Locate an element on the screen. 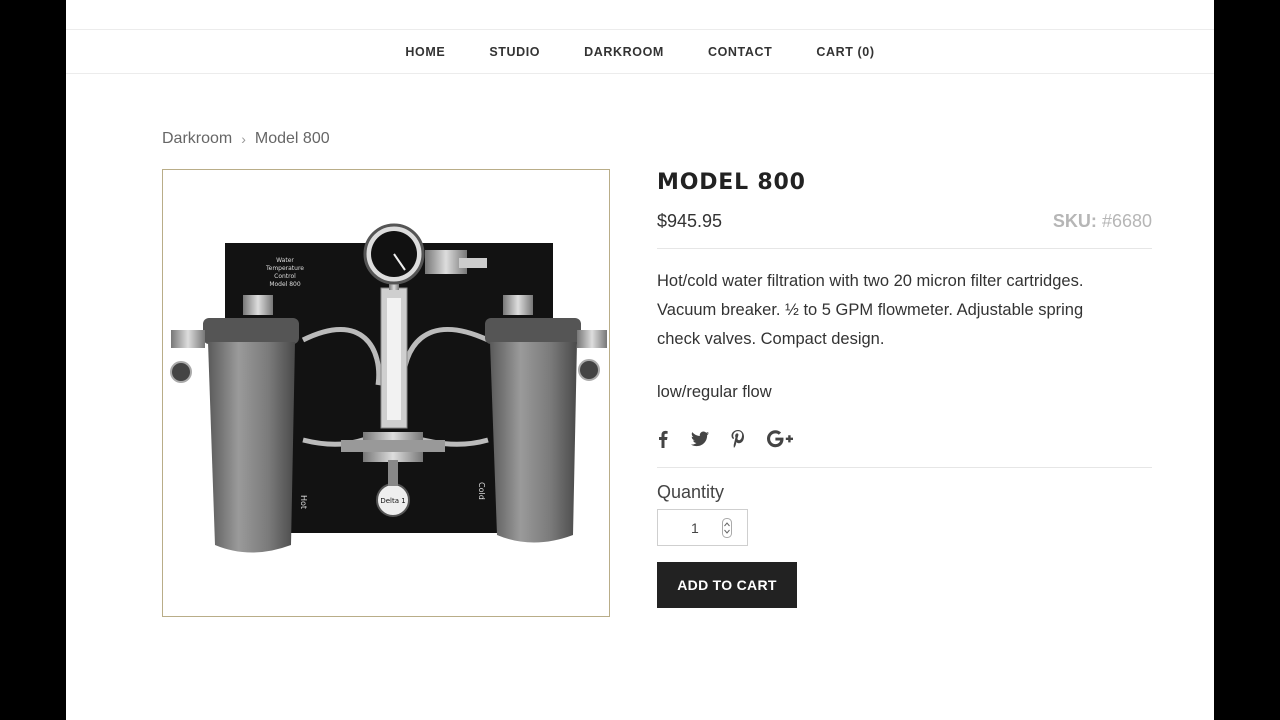 Image resolution: width=1280 pixels, height=720 pixels. nav-home: HOME is located at coordinates (425, 52).